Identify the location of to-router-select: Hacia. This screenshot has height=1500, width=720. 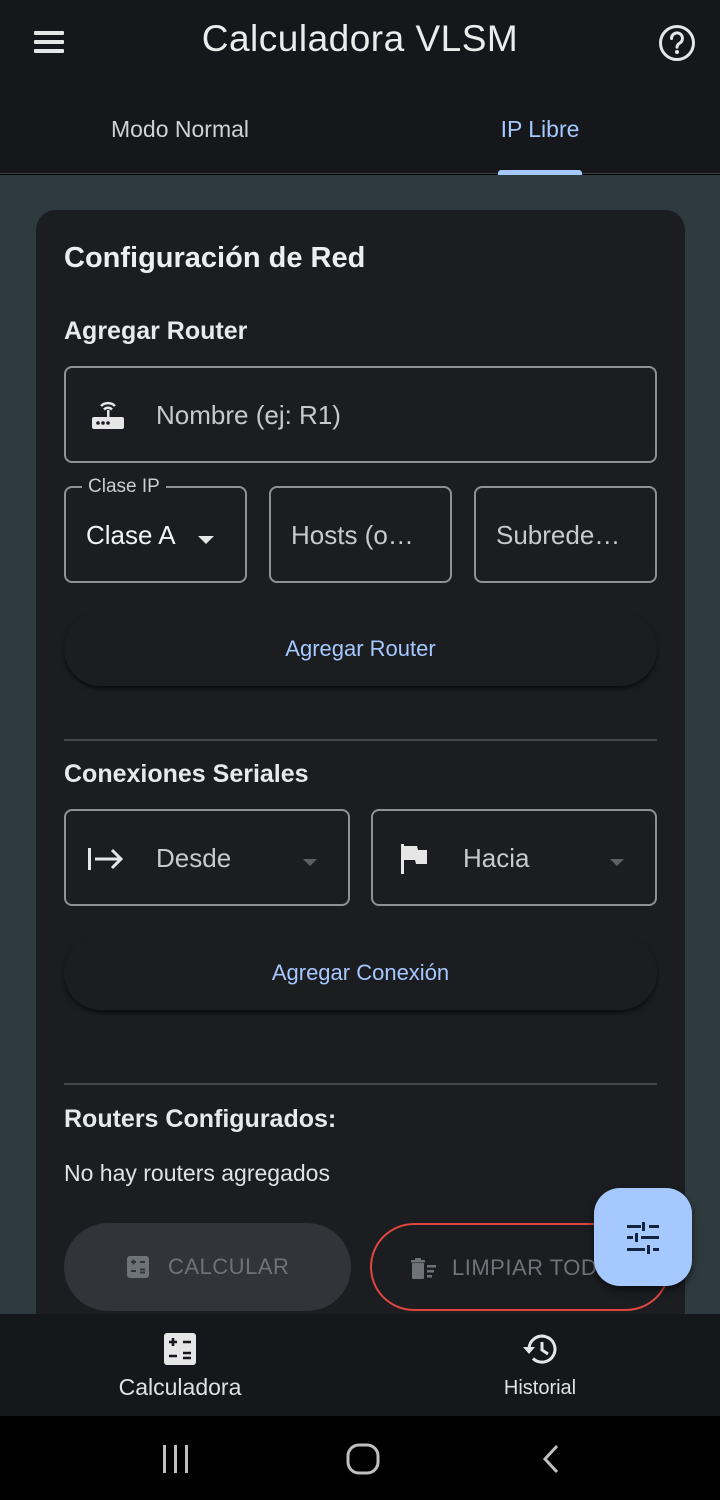
(514, 857).